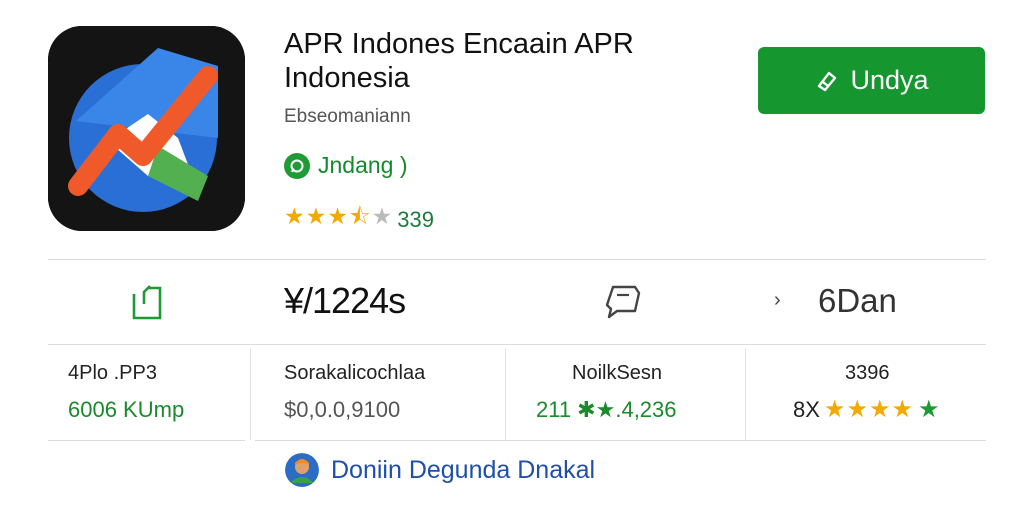 This screenshot has height=512, width=1024. I want to click on author-row: Doniin Degunda Dnakal, so click(440, 470).